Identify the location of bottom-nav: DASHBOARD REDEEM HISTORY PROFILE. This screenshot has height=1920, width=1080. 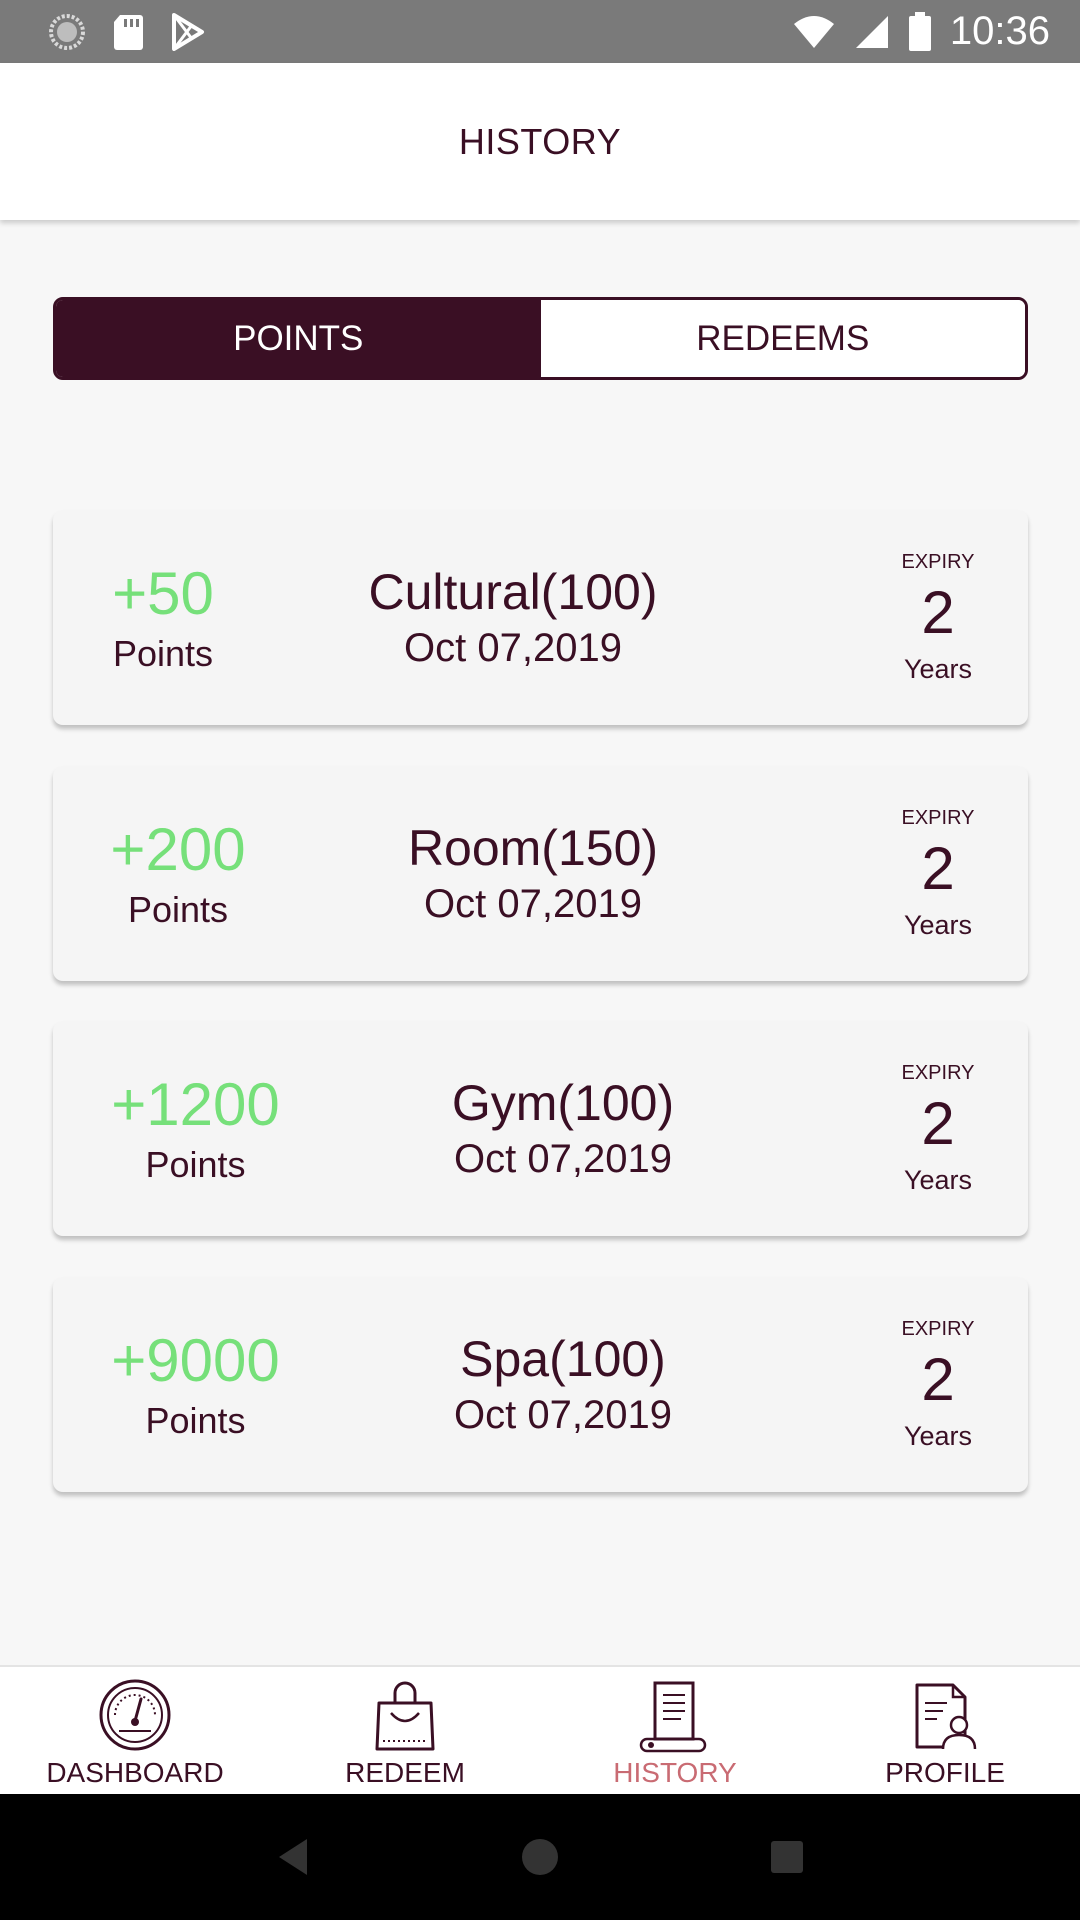
(540, 1729).